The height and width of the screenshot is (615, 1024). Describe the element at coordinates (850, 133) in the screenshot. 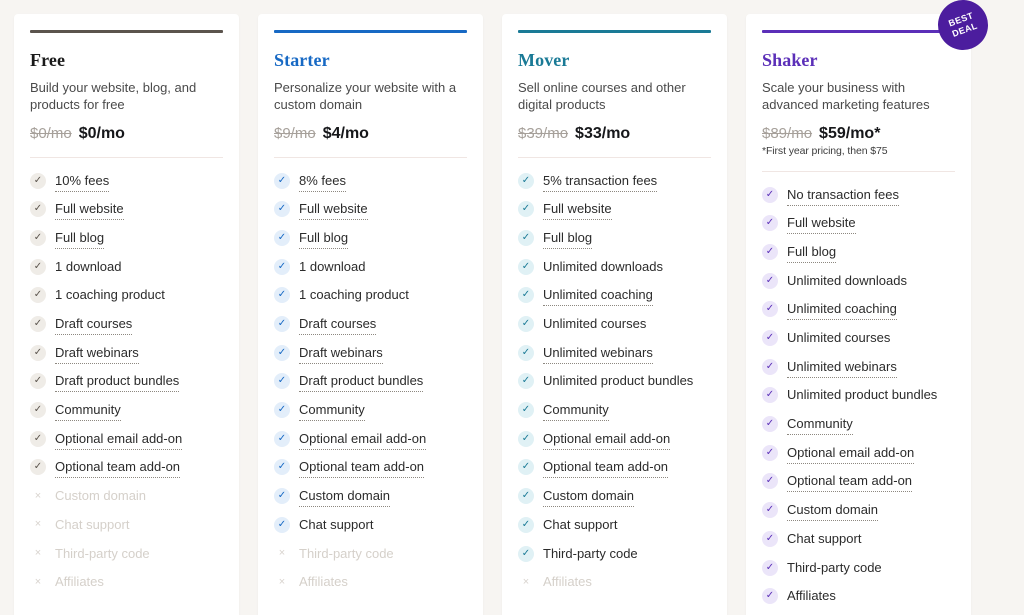

I see `plan-price-current: $59/mo*` at that location.